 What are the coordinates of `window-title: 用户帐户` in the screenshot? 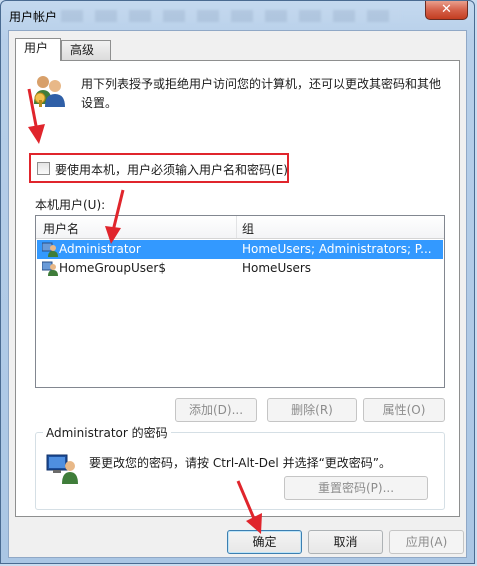 It's located at (33, 17).